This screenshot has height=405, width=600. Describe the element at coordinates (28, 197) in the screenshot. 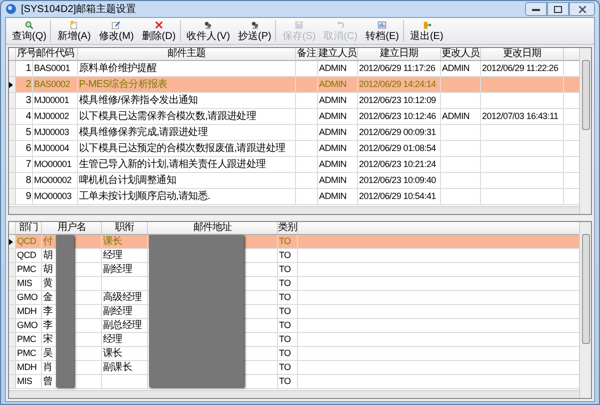

I see `table-cell-text: 9` at that location.